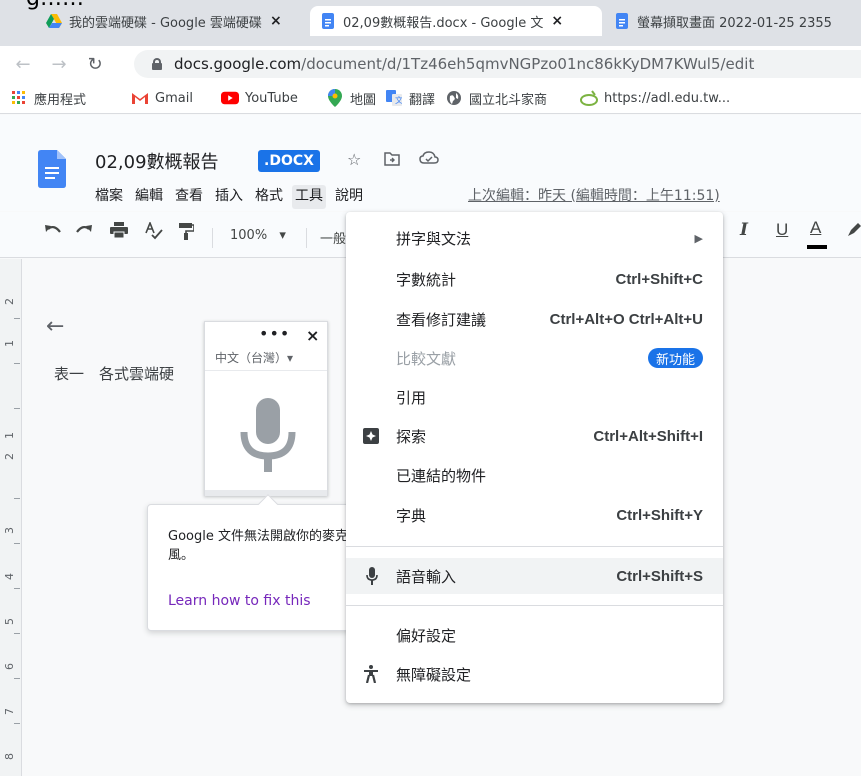  Describe the element at coordinates (354, 159) in the screenshot. I see `star-icon: ☆` at that location.